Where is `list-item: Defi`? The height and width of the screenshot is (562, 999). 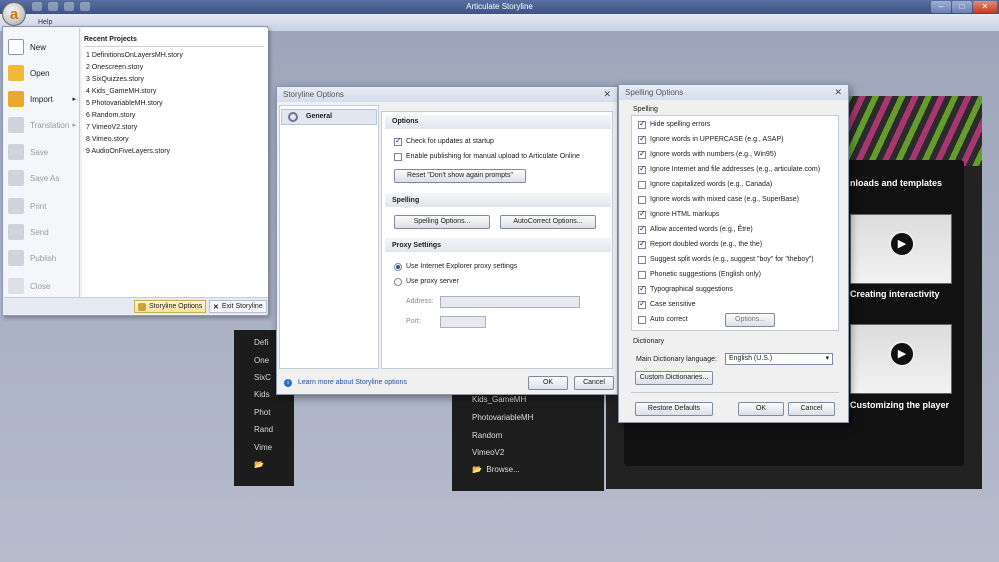
list-item: Defi is located at coordinates (261, 342).